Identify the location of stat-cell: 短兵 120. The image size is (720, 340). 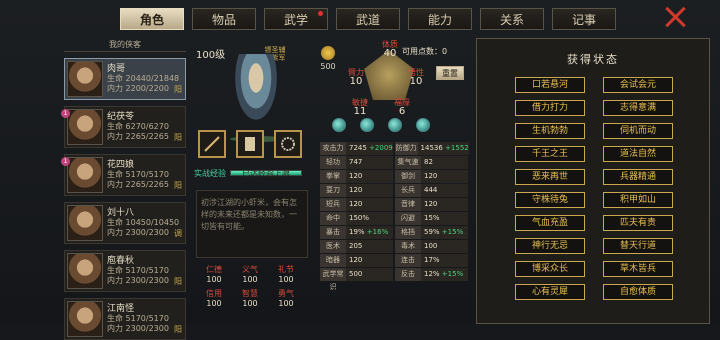
(356, 204).